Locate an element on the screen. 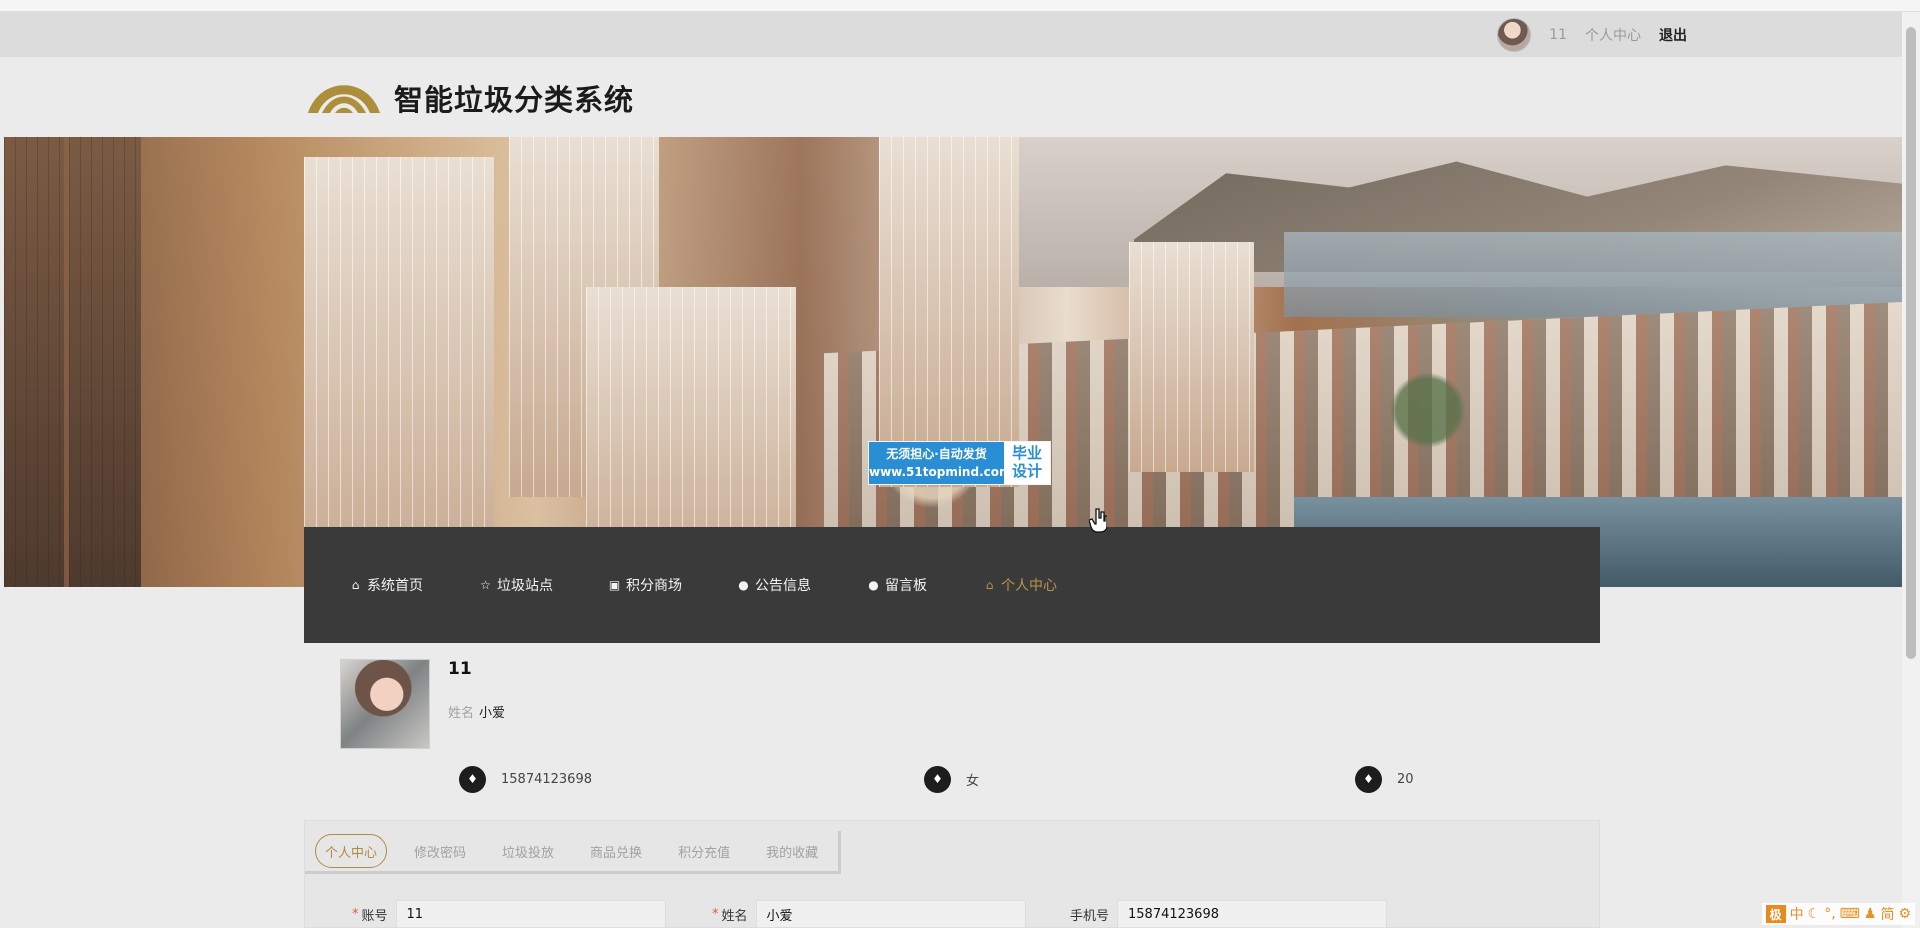 This screenshot has width=1920, height=928. site-header: 智能垃圾分类系统 is located at coordinates (951, 97).